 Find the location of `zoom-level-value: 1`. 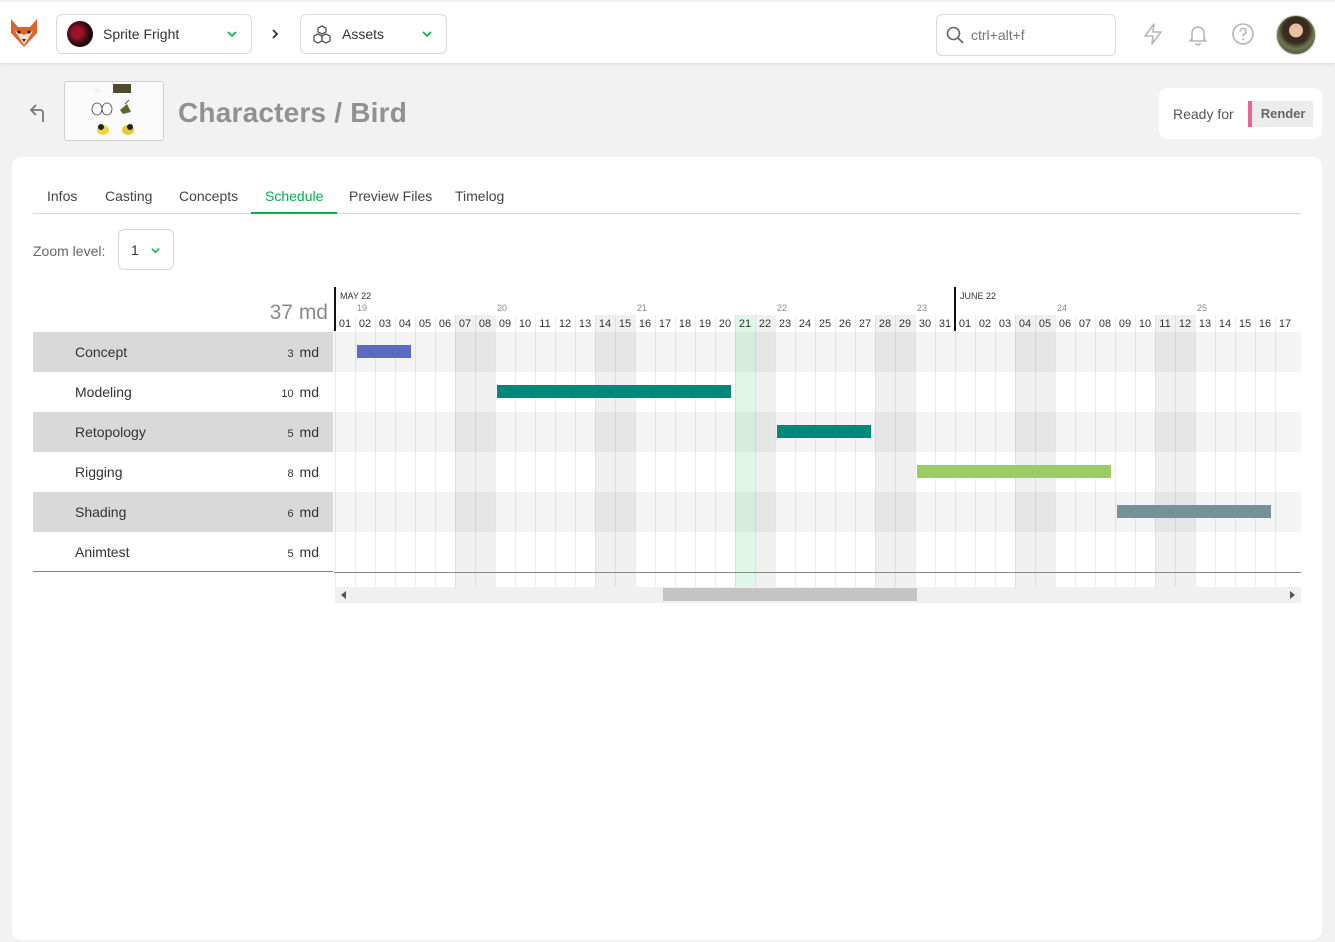

zoom-level-value: 1 is located at coordinates (135, 249).